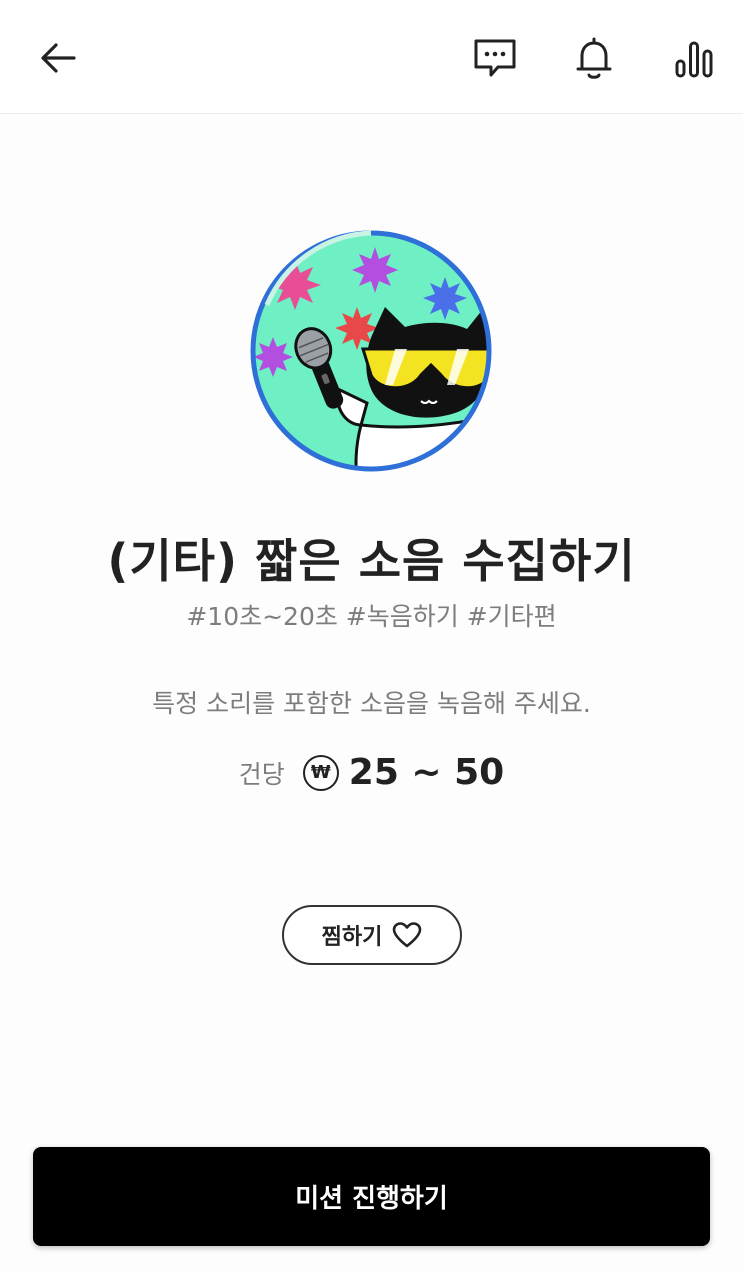 Image resolution: width=743 pixels, height=1271 pixels. I want to click on price-row: 건당 ₩ 25 ~ 50, so click(371, 772).